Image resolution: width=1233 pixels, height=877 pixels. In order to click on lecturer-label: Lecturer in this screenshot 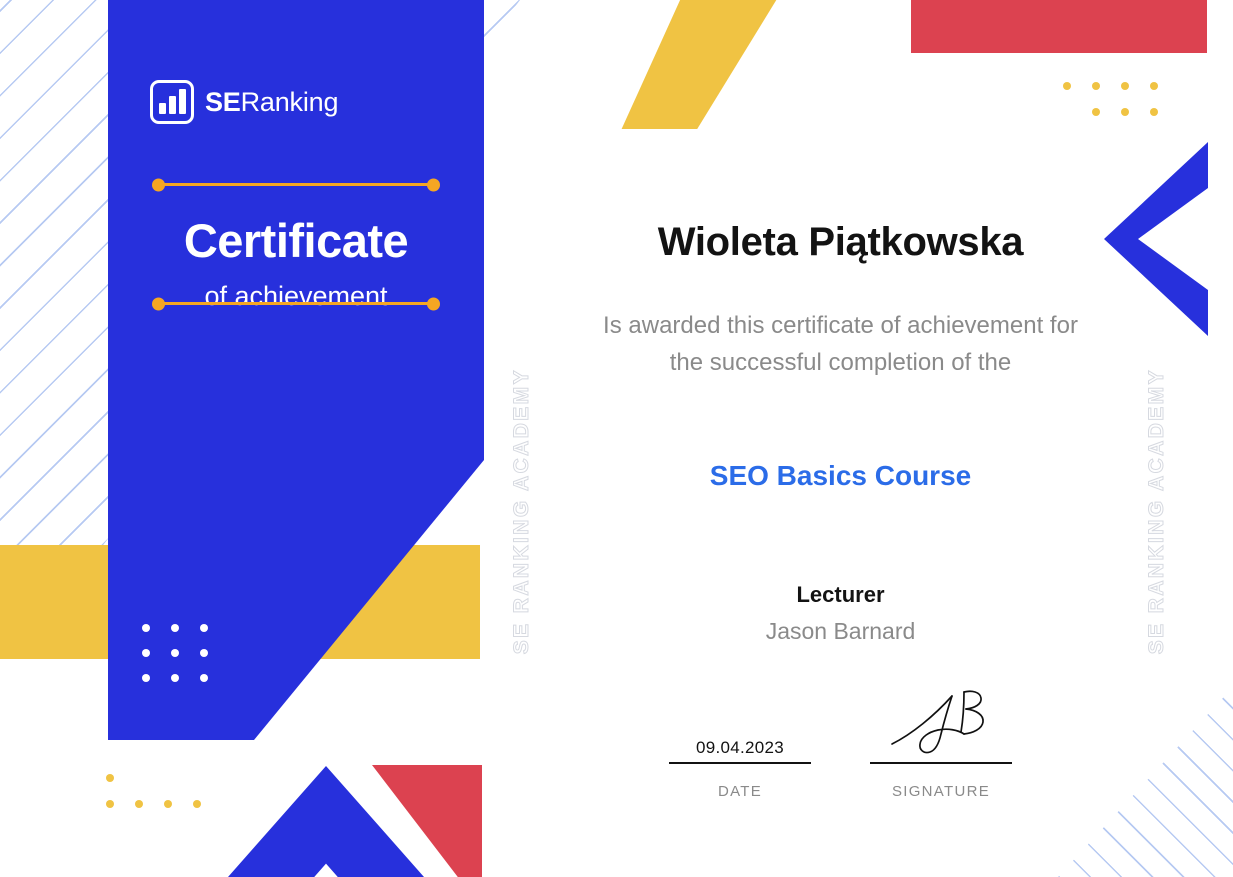, I will do `click(840, 594)`.